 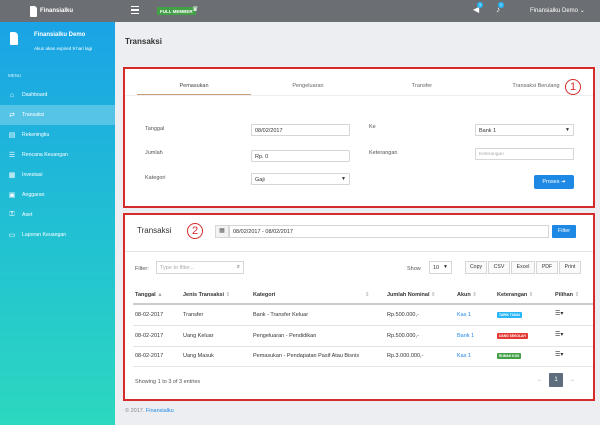 What do you see at coordinates (359, 251) in the screenshot?
I see `section-divider` at bounding box center [359, 251].